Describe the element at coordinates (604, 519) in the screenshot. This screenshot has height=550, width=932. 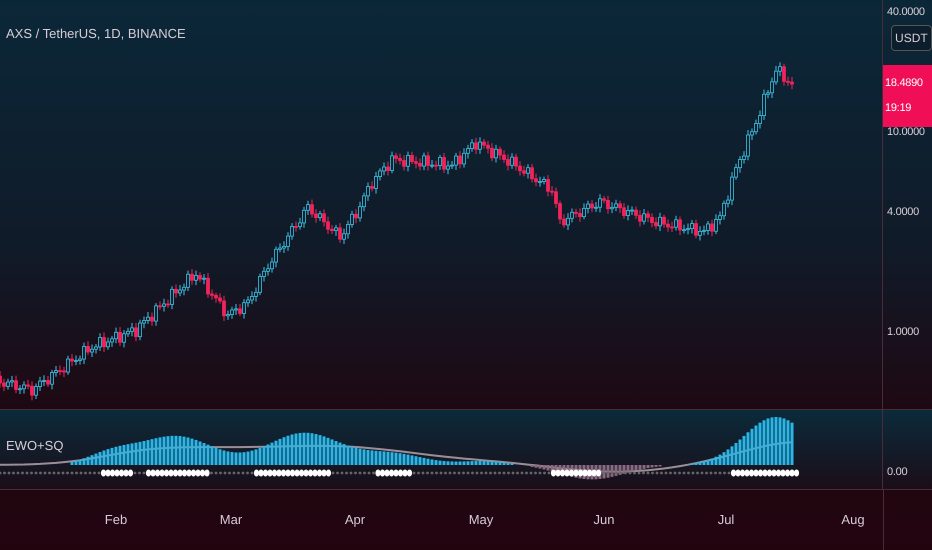
I see `month-label: Jun` at that location.